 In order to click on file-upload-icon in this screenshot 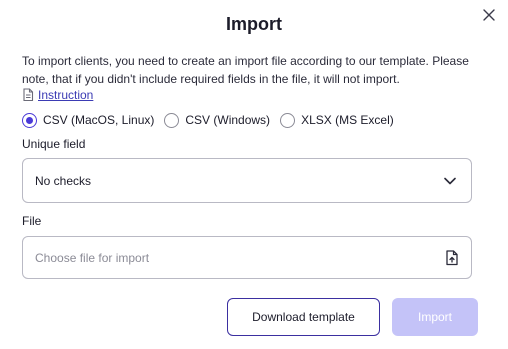, I will do `click(452, 257)`.